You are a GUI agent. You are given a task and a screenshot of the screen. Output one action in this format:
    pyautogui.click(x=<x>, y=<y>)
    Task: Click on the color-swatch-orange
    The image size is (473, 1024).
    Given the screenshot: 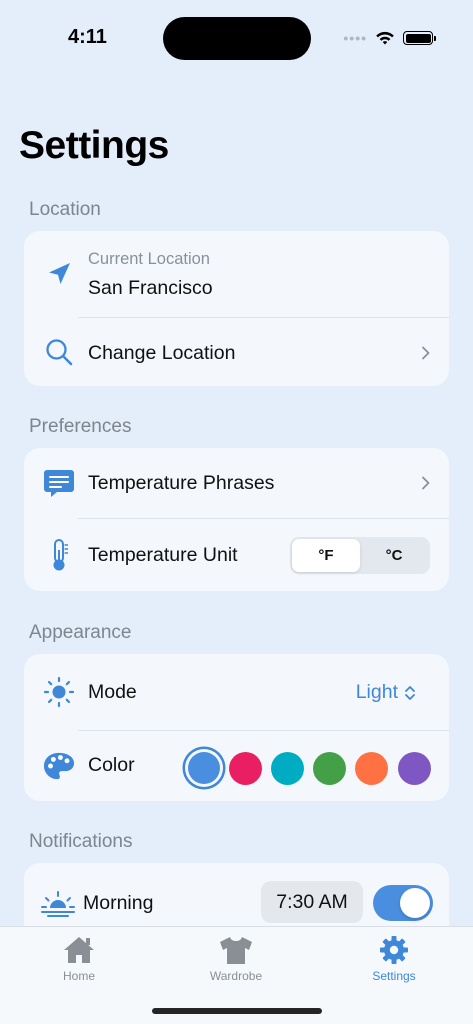 What is the action you would take?
    pyautogui.click(x=371, y=768)
    